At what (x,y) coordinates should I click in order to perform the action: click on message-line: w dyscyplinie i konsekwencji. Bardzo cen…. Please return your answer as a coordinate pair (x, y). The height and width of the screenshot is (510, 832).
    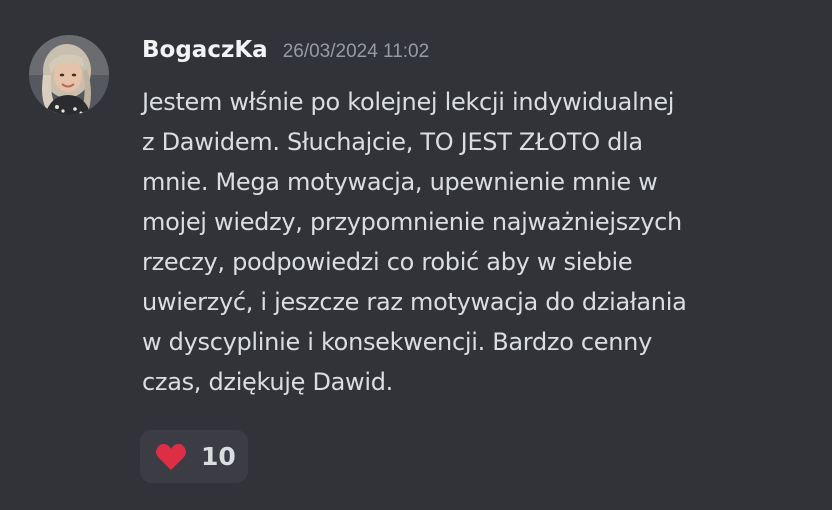
    Looking at the image, I should click on (397, 342).